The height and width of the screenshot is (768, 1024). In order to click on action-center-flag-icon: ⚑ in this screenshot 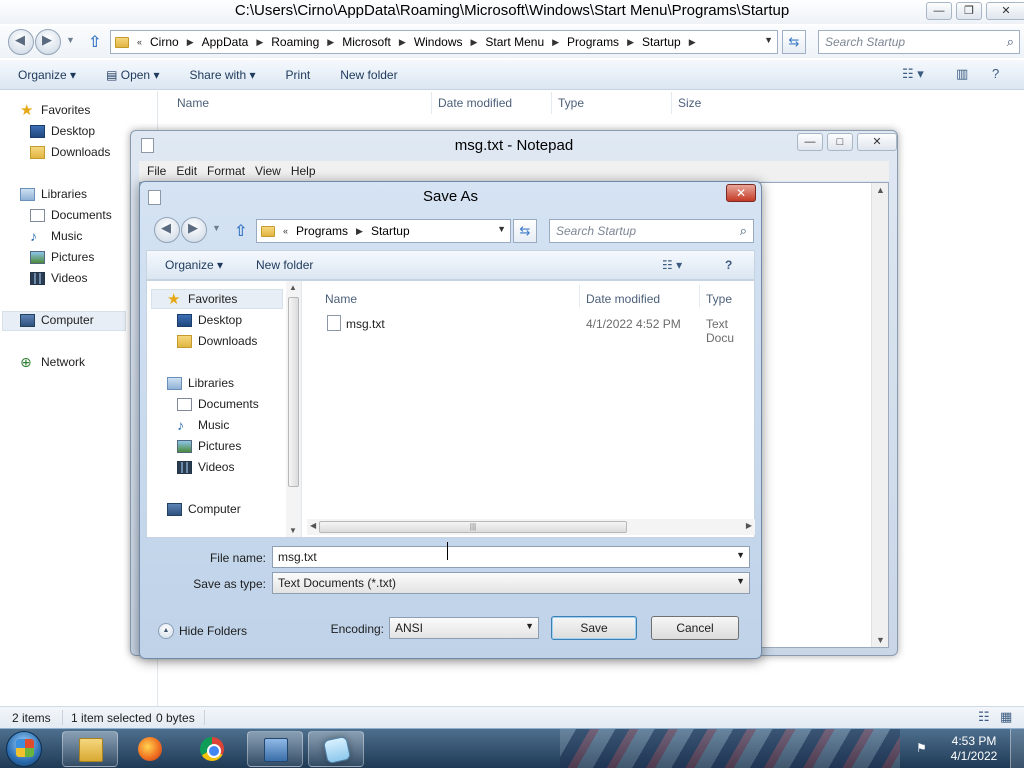, I will do `click(923, 748)`.